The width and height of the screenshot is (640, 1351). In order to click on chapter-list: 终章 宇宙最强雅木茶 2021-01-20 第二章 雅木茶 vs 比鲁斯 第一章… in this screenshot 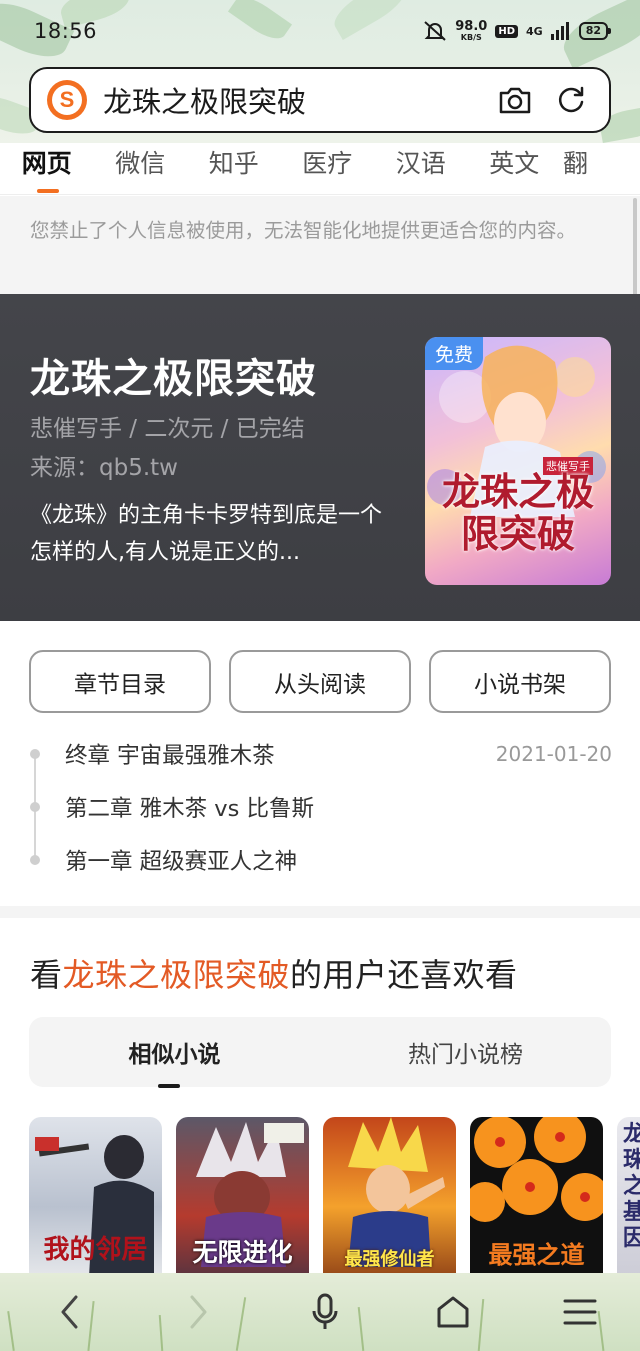, I will do `click(321, 806)`.